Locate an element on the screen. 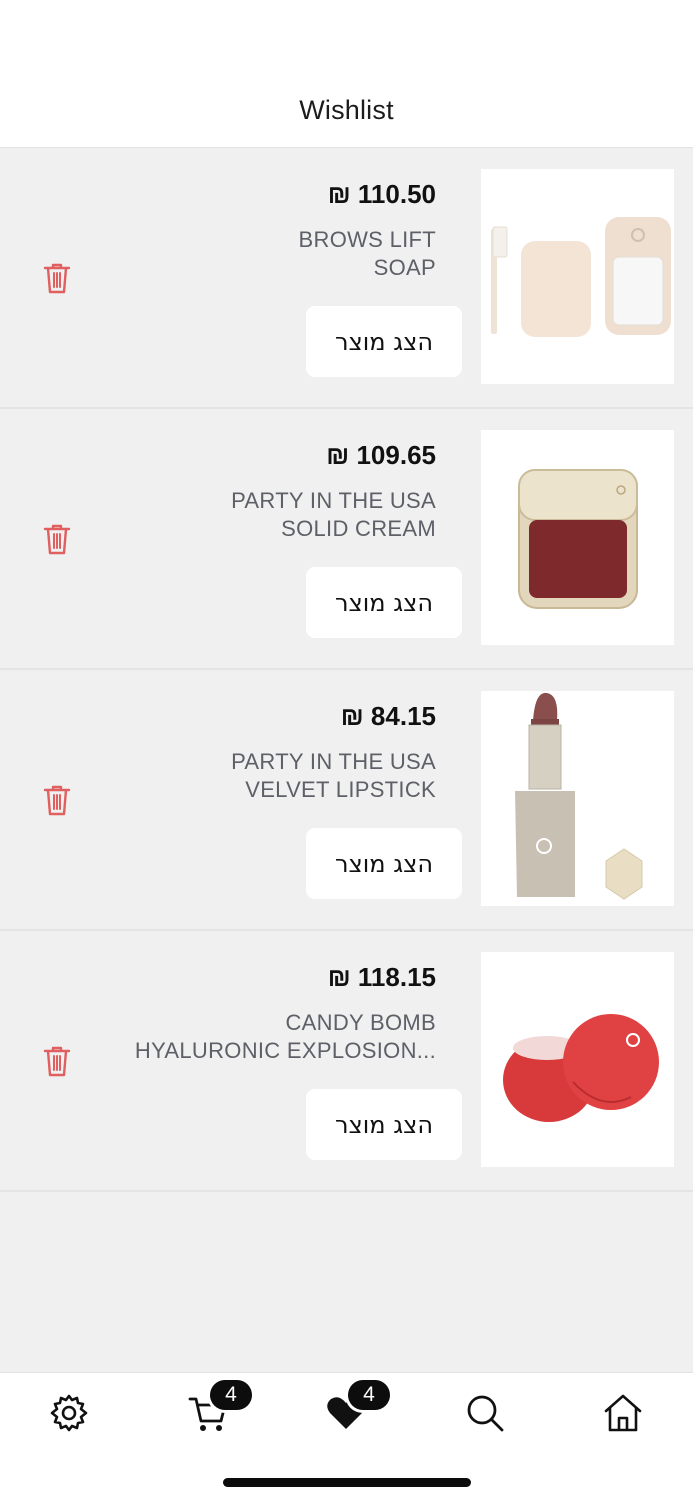 This screenshot has width=693, height=1500. header-bar: Wishlist is located at coordinates (346, 74).